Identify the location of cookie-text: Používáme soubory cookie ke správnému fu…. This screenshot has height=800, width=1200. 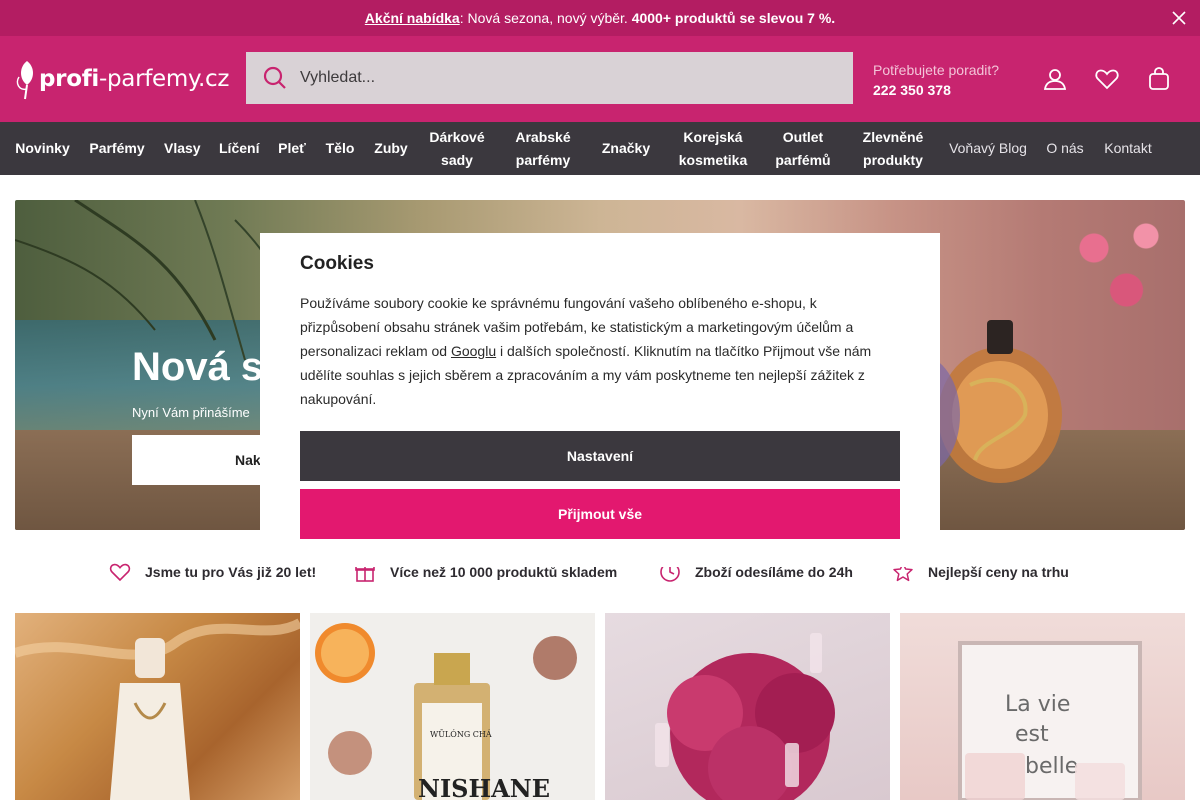
(586, 351).